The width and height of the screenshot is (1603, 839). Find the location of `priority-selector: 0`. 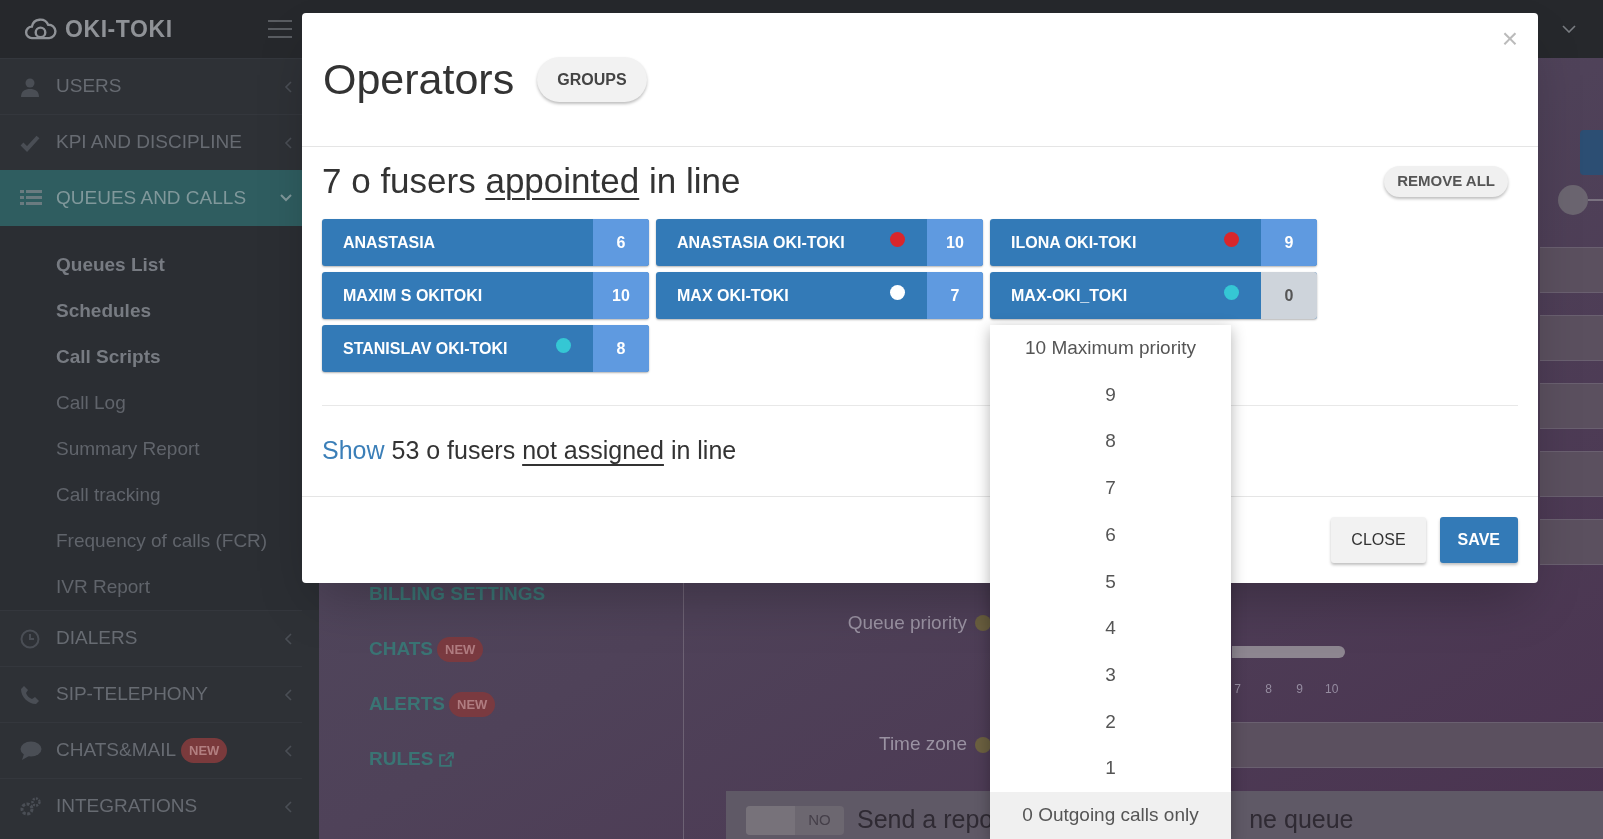

priority-selector: 0 is located at coordinates (1289, 295).